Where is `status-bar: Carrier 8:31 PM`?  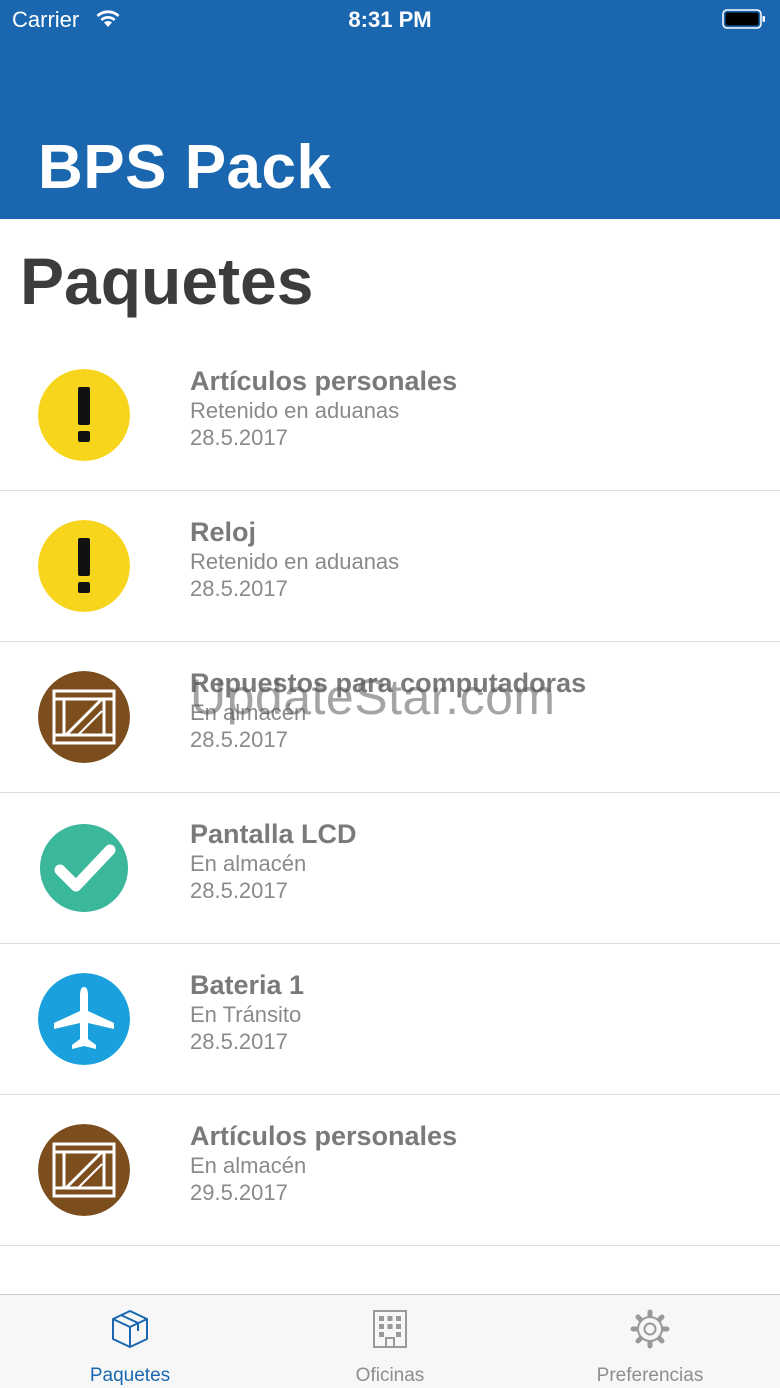 status-bar: Carrier 8:31 PM is located at coordinates (390, 20).